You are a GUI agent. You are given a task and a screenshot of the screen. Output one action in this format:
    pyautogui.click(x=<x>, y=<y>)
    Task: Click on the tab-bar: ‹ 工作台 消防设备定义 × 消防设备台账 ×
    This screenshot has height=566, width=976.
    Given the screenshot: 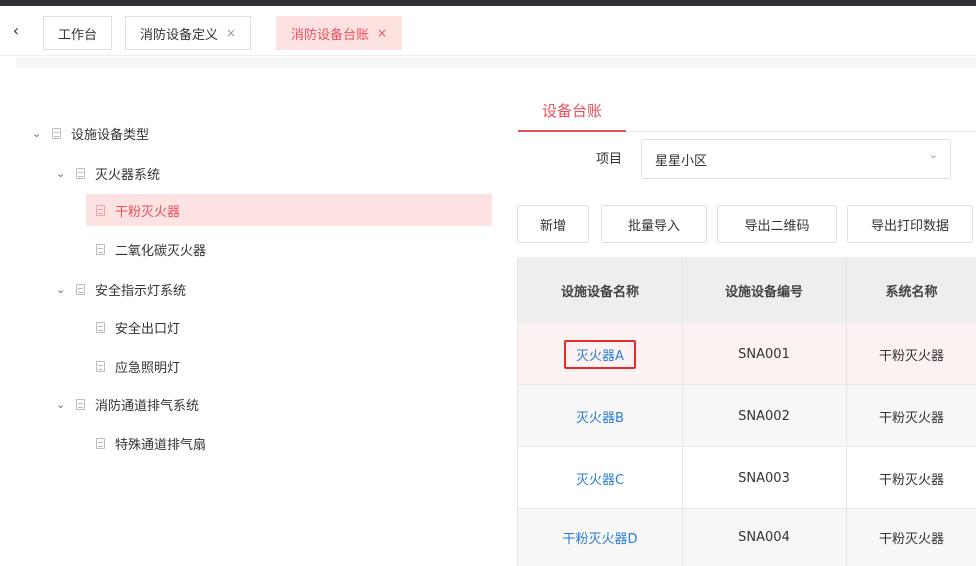 What is the action you would take?
    pyautogui.click(x=488, y=31)
    